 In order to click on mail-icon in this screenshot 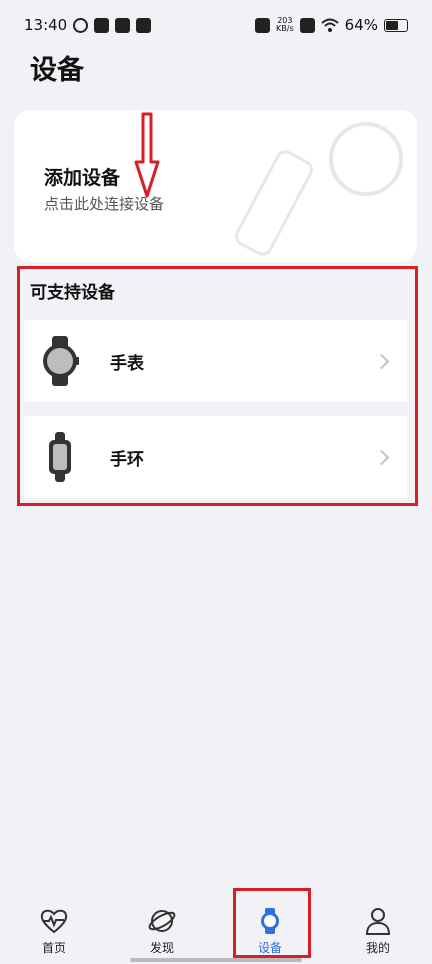, I will do `click(123, 25)`.